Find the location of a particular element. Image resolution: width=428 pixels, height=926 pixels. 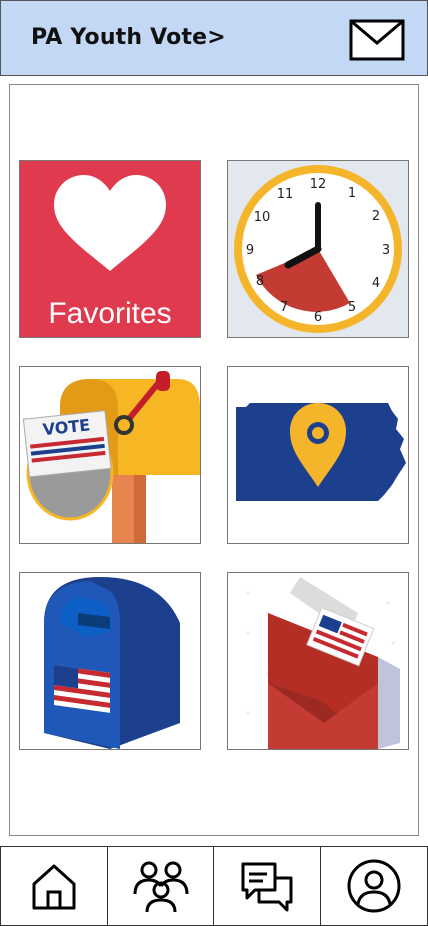

clock-tile: 12 1 2 345 678 9 10 11 is located at coordinates (318, 249).